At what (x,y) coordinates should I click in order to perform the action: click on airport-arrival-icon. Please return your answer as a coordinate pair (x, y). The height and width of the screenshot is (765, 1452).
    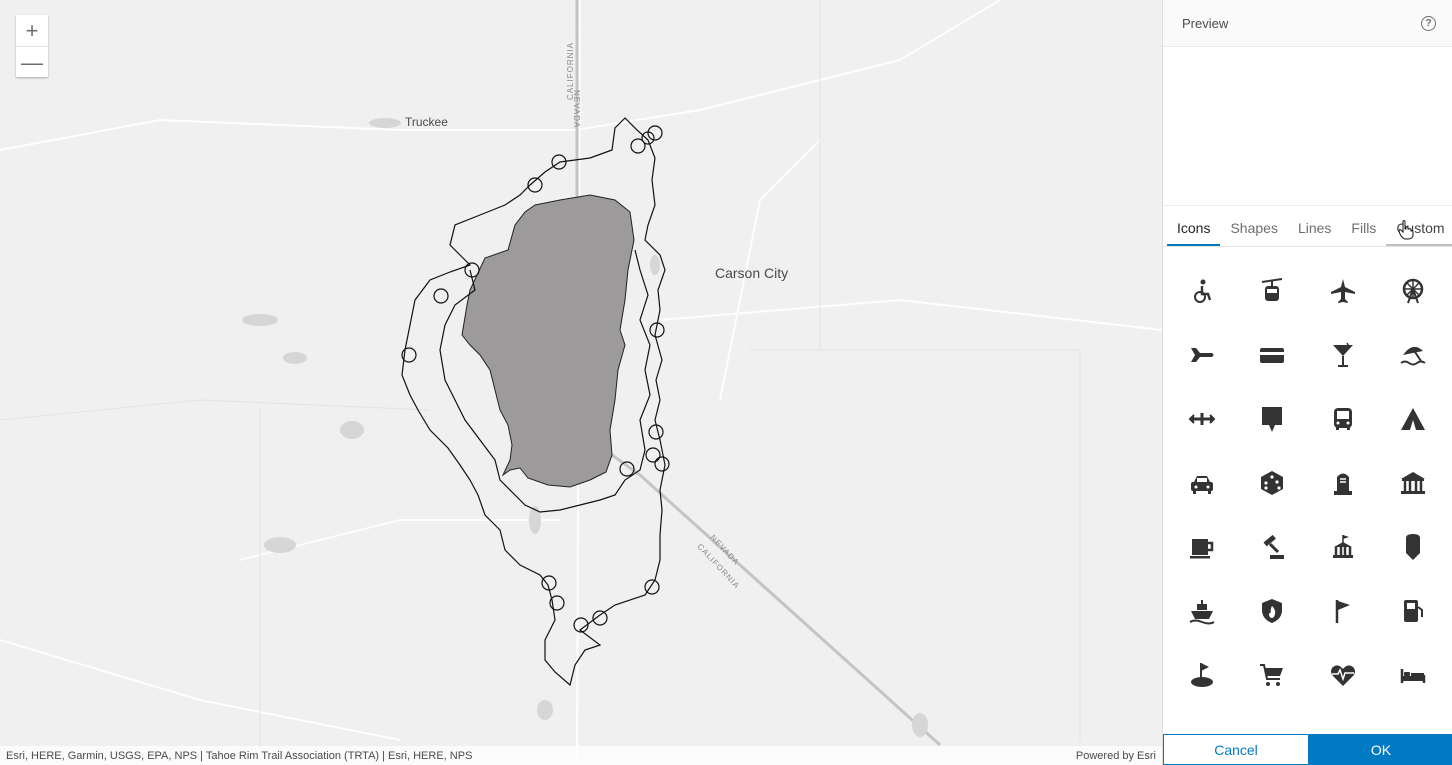
    Looking at the image, I should click on (1202, 355).